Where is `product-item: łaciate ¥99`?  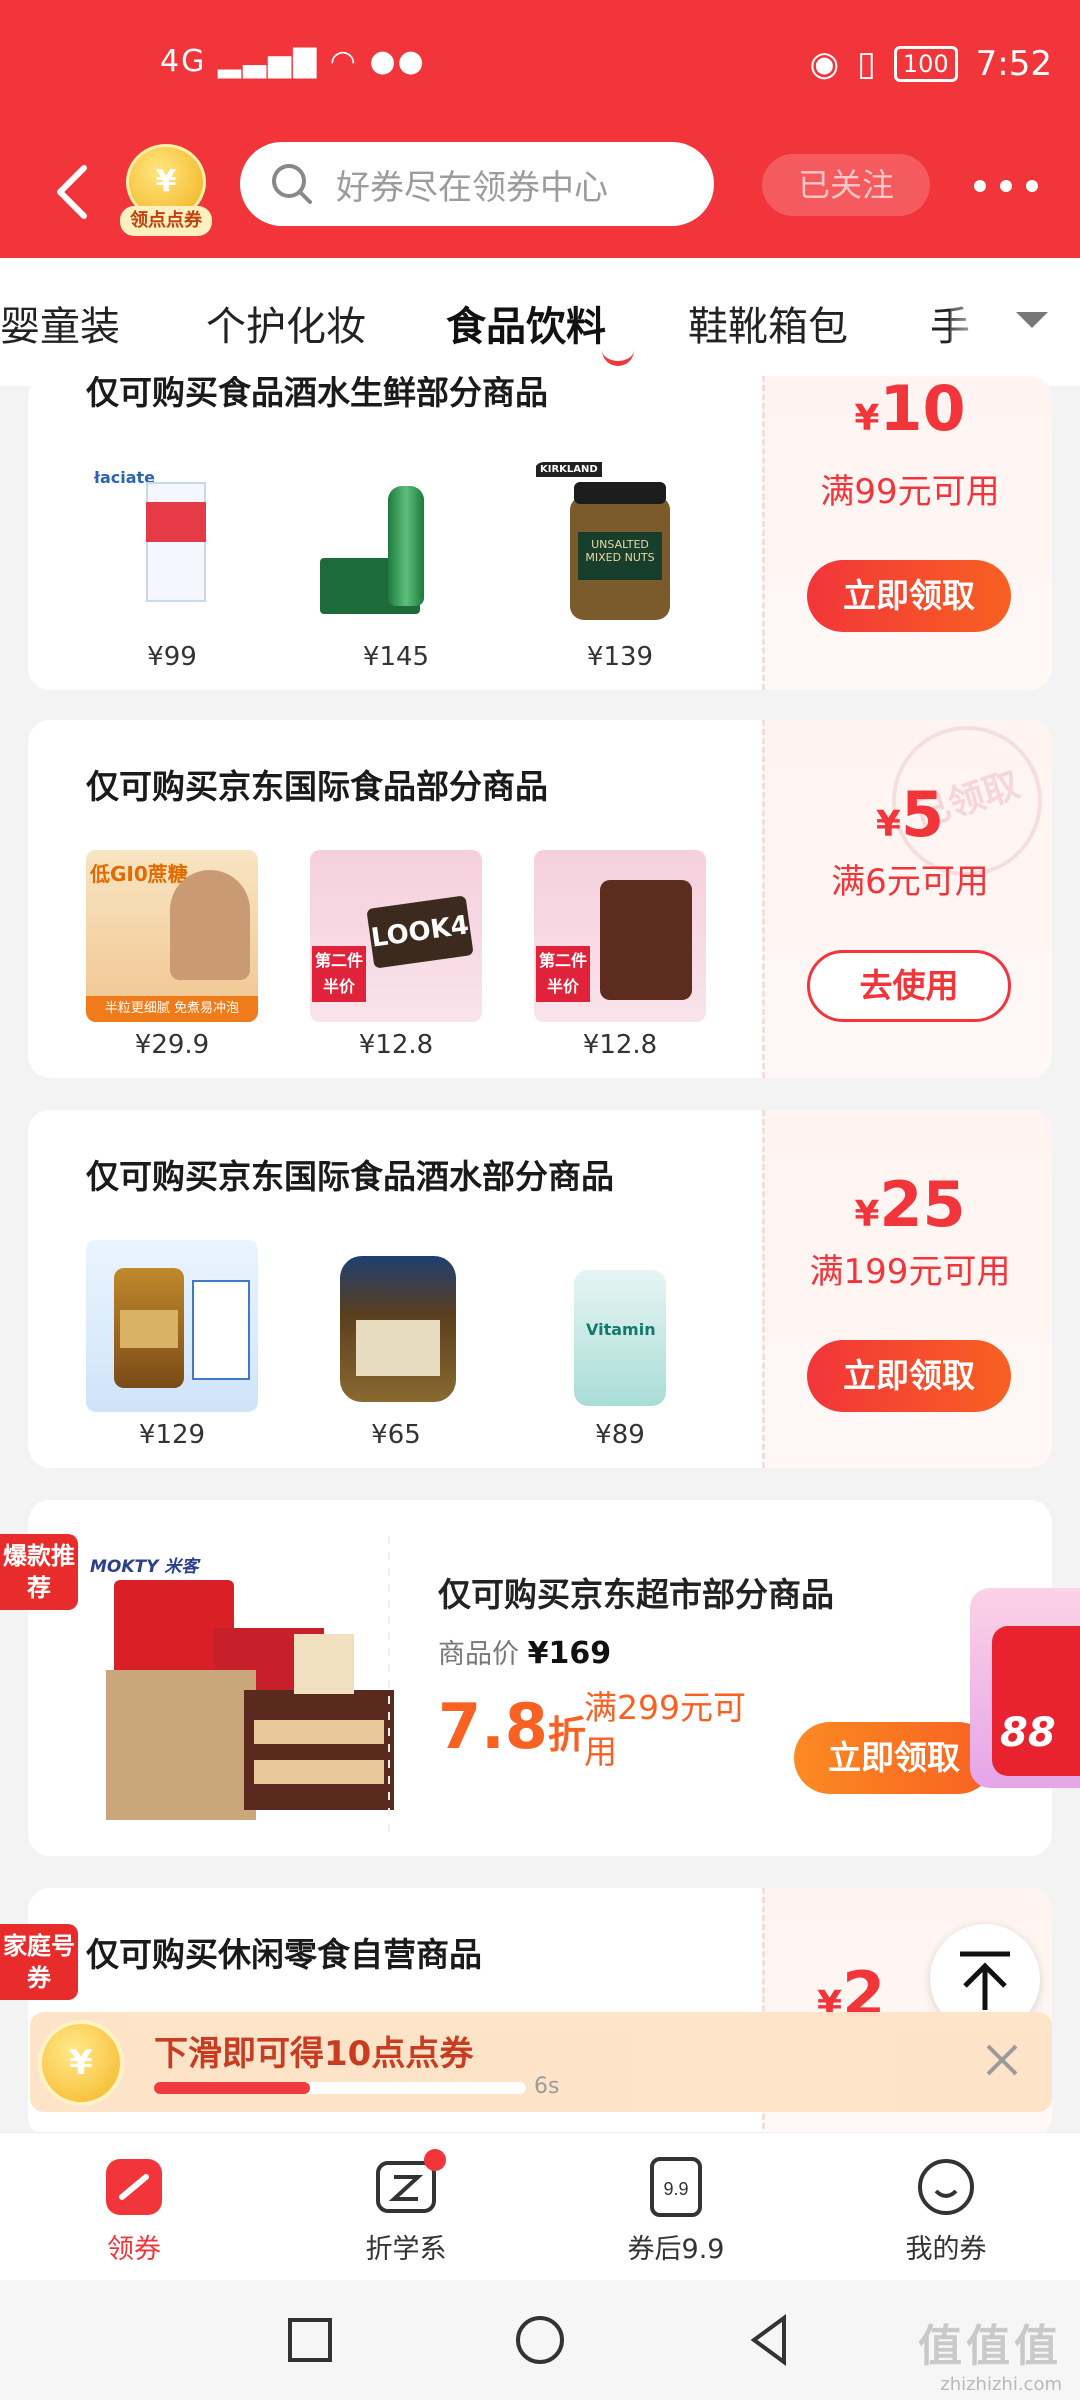 product-item: łaciate ¥99 is located at coordinates (172, 567).